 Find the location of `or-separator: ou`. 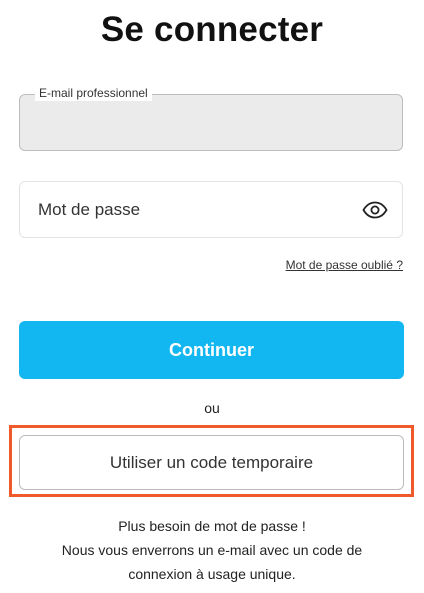

or-separator: ou is located at coordinates (212, 408).